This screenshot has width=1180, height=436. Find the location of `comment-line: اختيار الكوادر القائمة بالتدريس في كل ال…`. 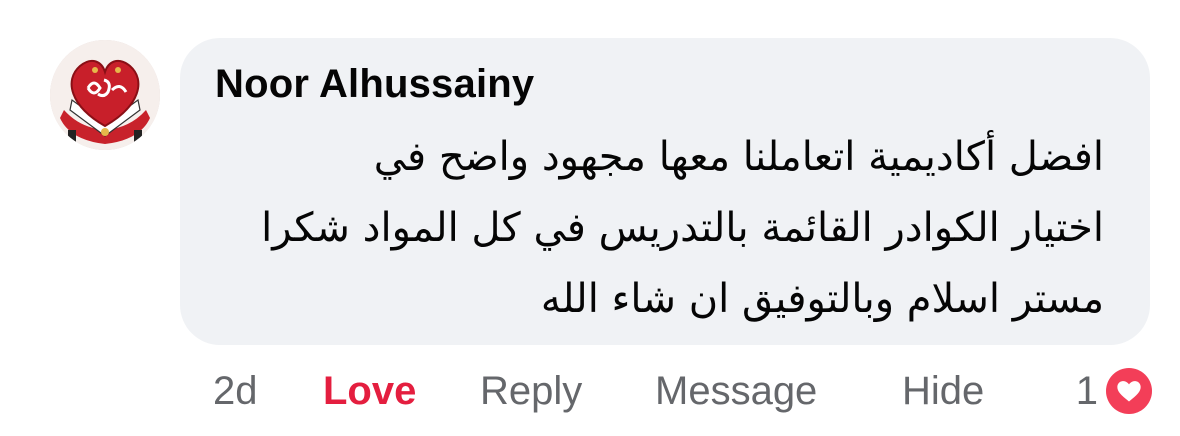

comment-line: اختيار الكوادر القائمة بالتدريس في كل ال… is located at coordinates (682, 228).